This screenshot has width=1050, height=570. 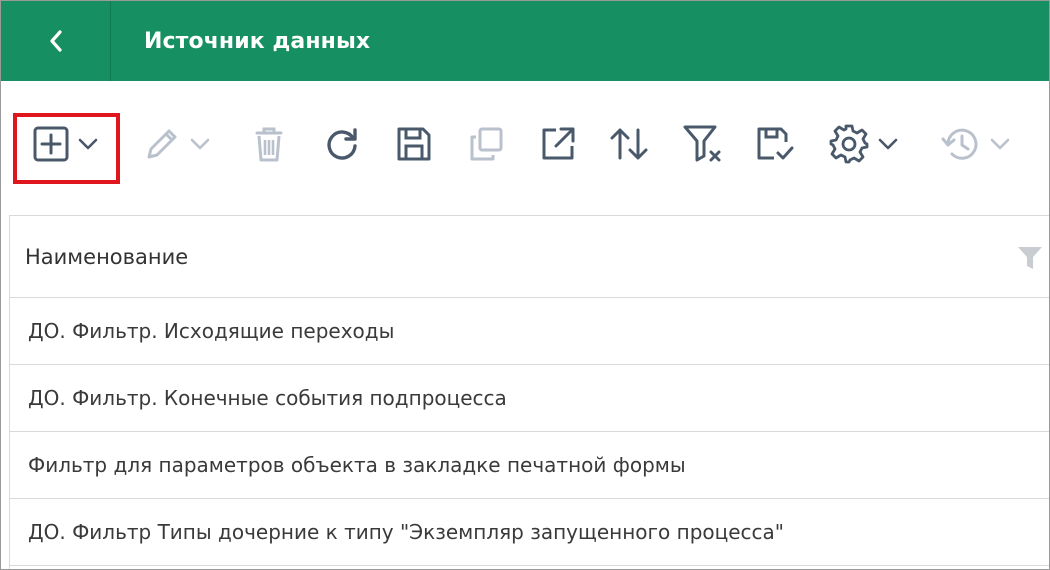 I want to click on save-check-button, so click(x=775, y=144).